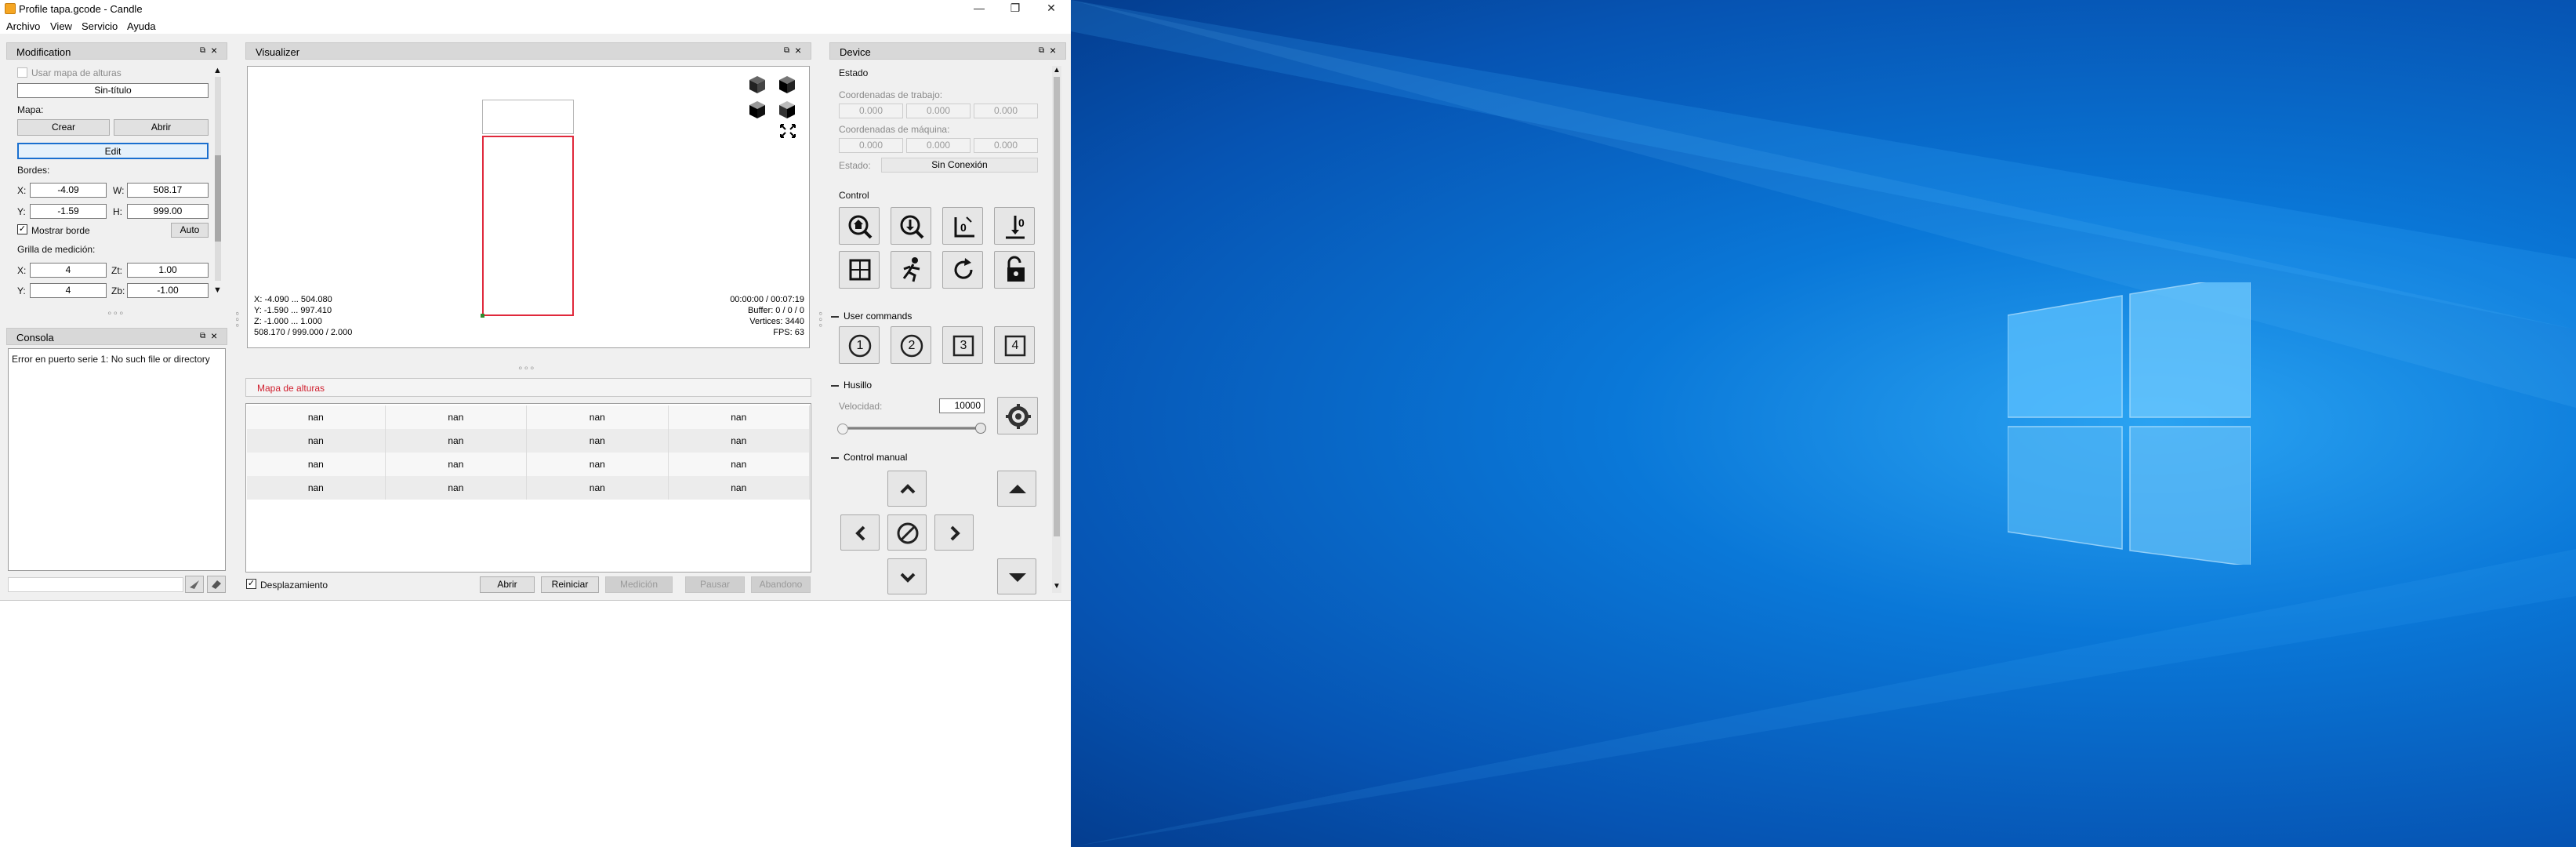 Image resolution: width=2576 pixels, height=847 pixels. What do you see at coordinates (938, 145) in the screenshot?
I see `machine-y-field: 0.000` at bounding box center [938, 145].